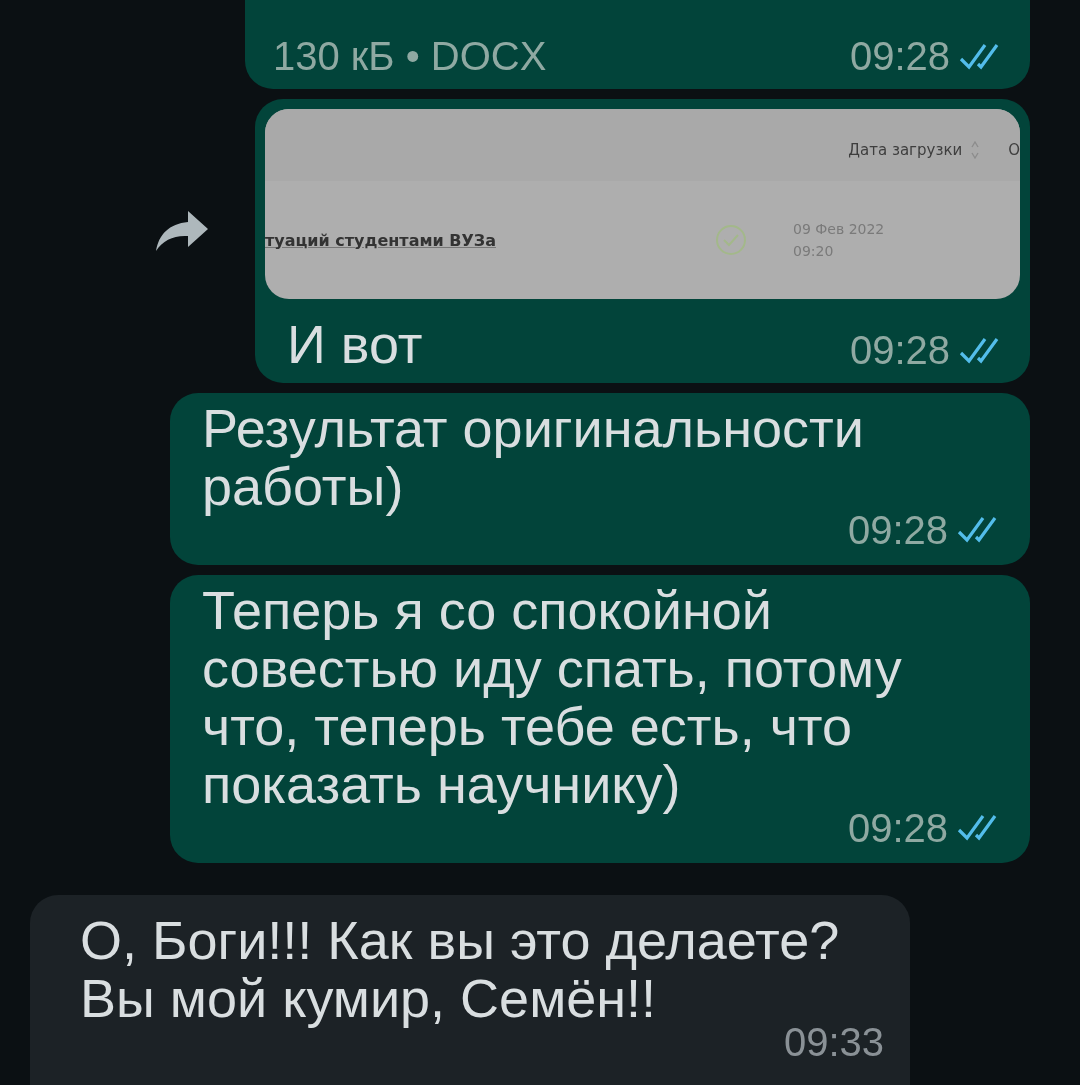  I want to click on sort-icon, so click(975, 150).